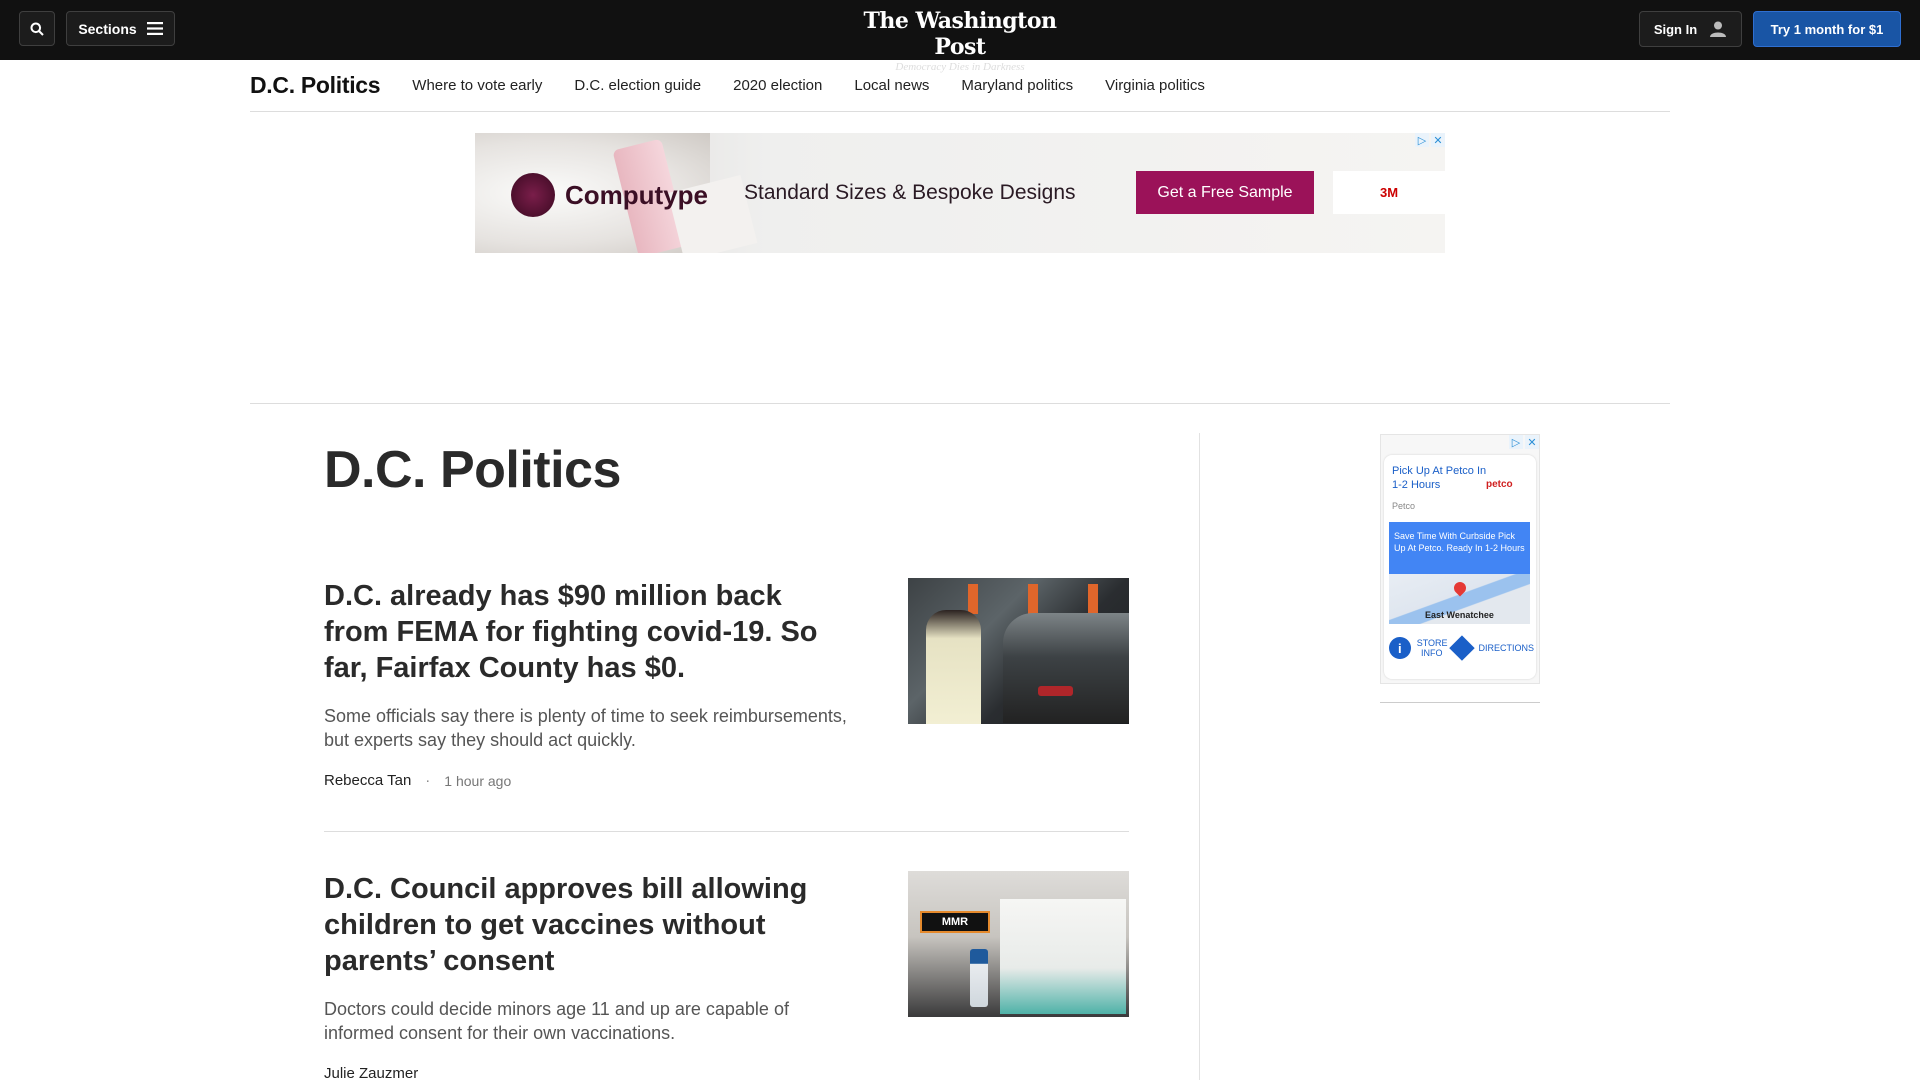 Image resolution: width=1920 pixels, height=1080 pixels. Describe the element at coordinates (636, 194) in the screenshot. I see `ad-brand-name: Computype` at that location.